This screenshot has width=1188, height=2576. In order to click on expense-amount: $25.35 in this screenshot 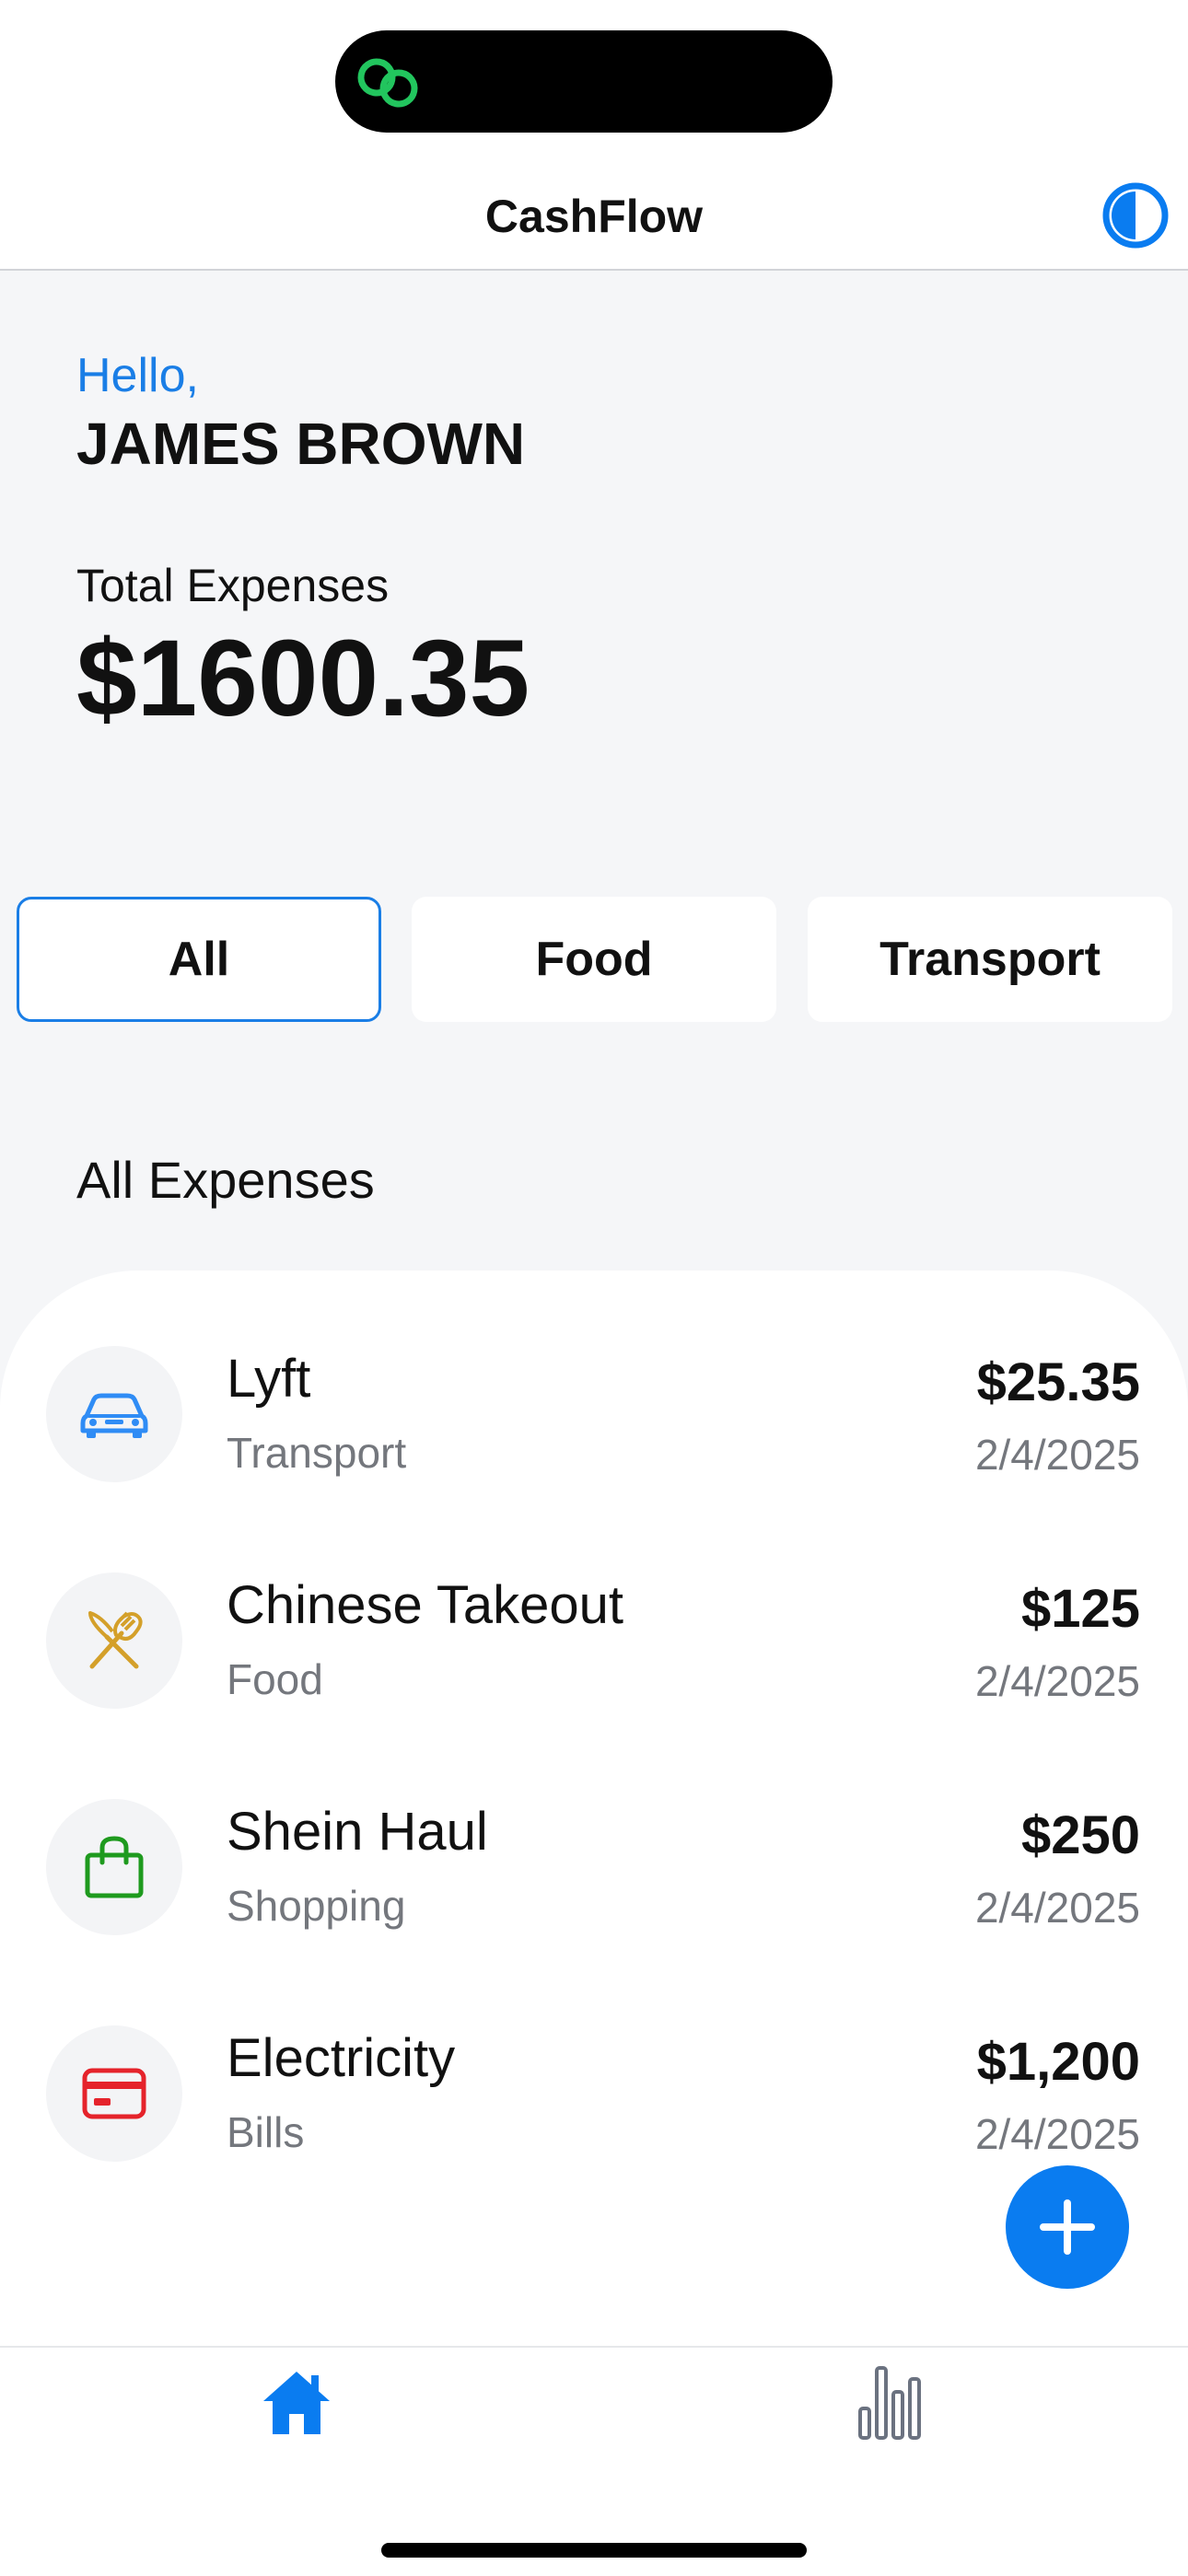, I will do `click(1058, 1382)`.